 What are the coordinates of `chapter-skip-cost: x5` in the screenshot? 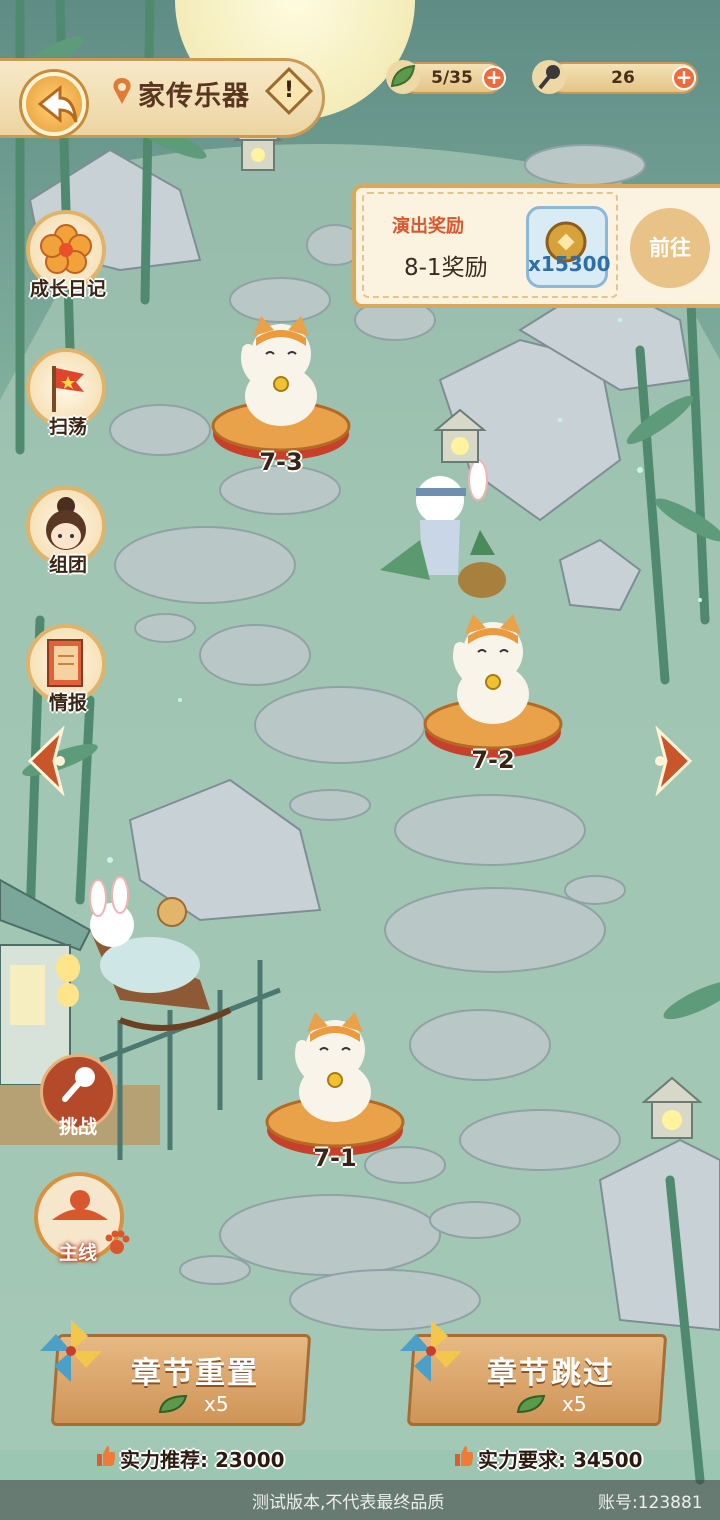 It's located at (574, 1404).